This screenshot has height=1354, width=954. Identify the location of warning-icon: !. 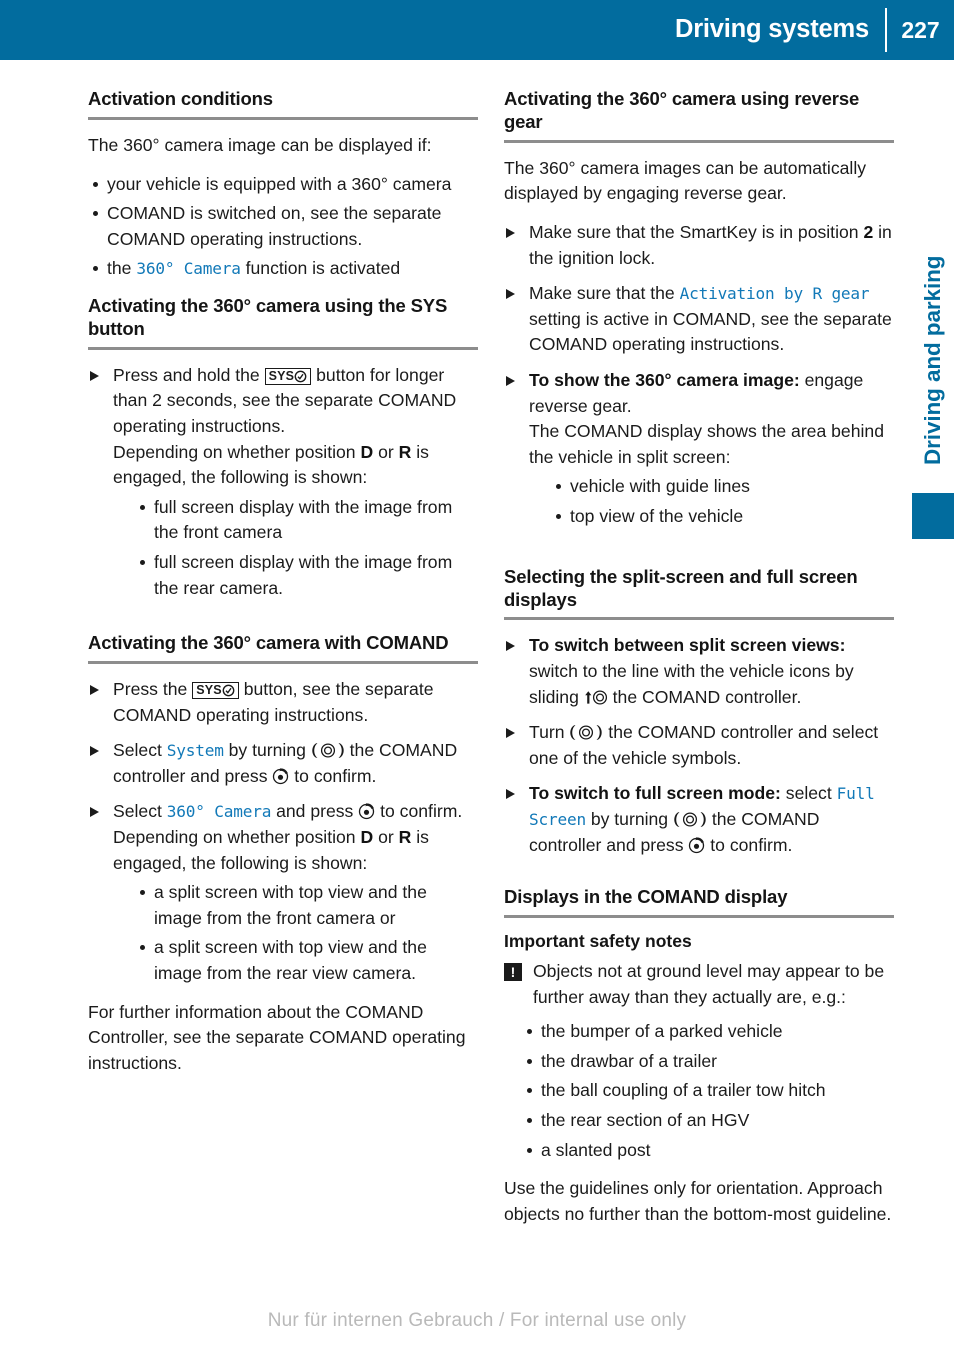
(513, 972).